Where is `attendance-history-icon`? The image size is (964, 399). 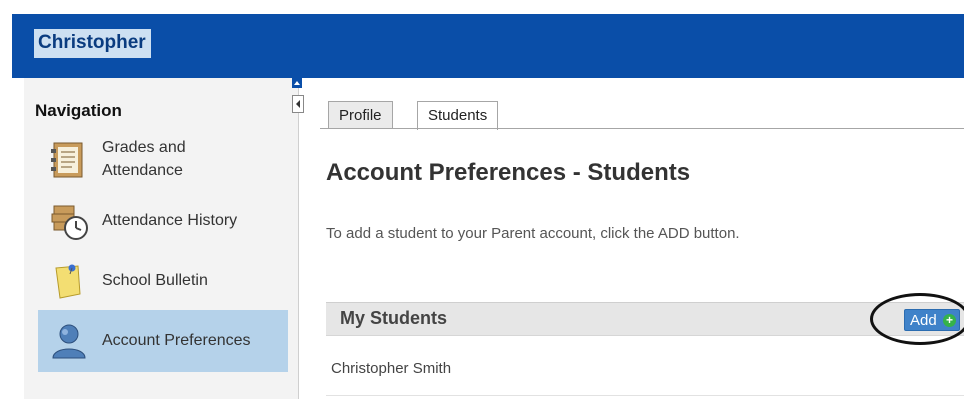
attendance-history-icon is located at coordinates (69, 221).